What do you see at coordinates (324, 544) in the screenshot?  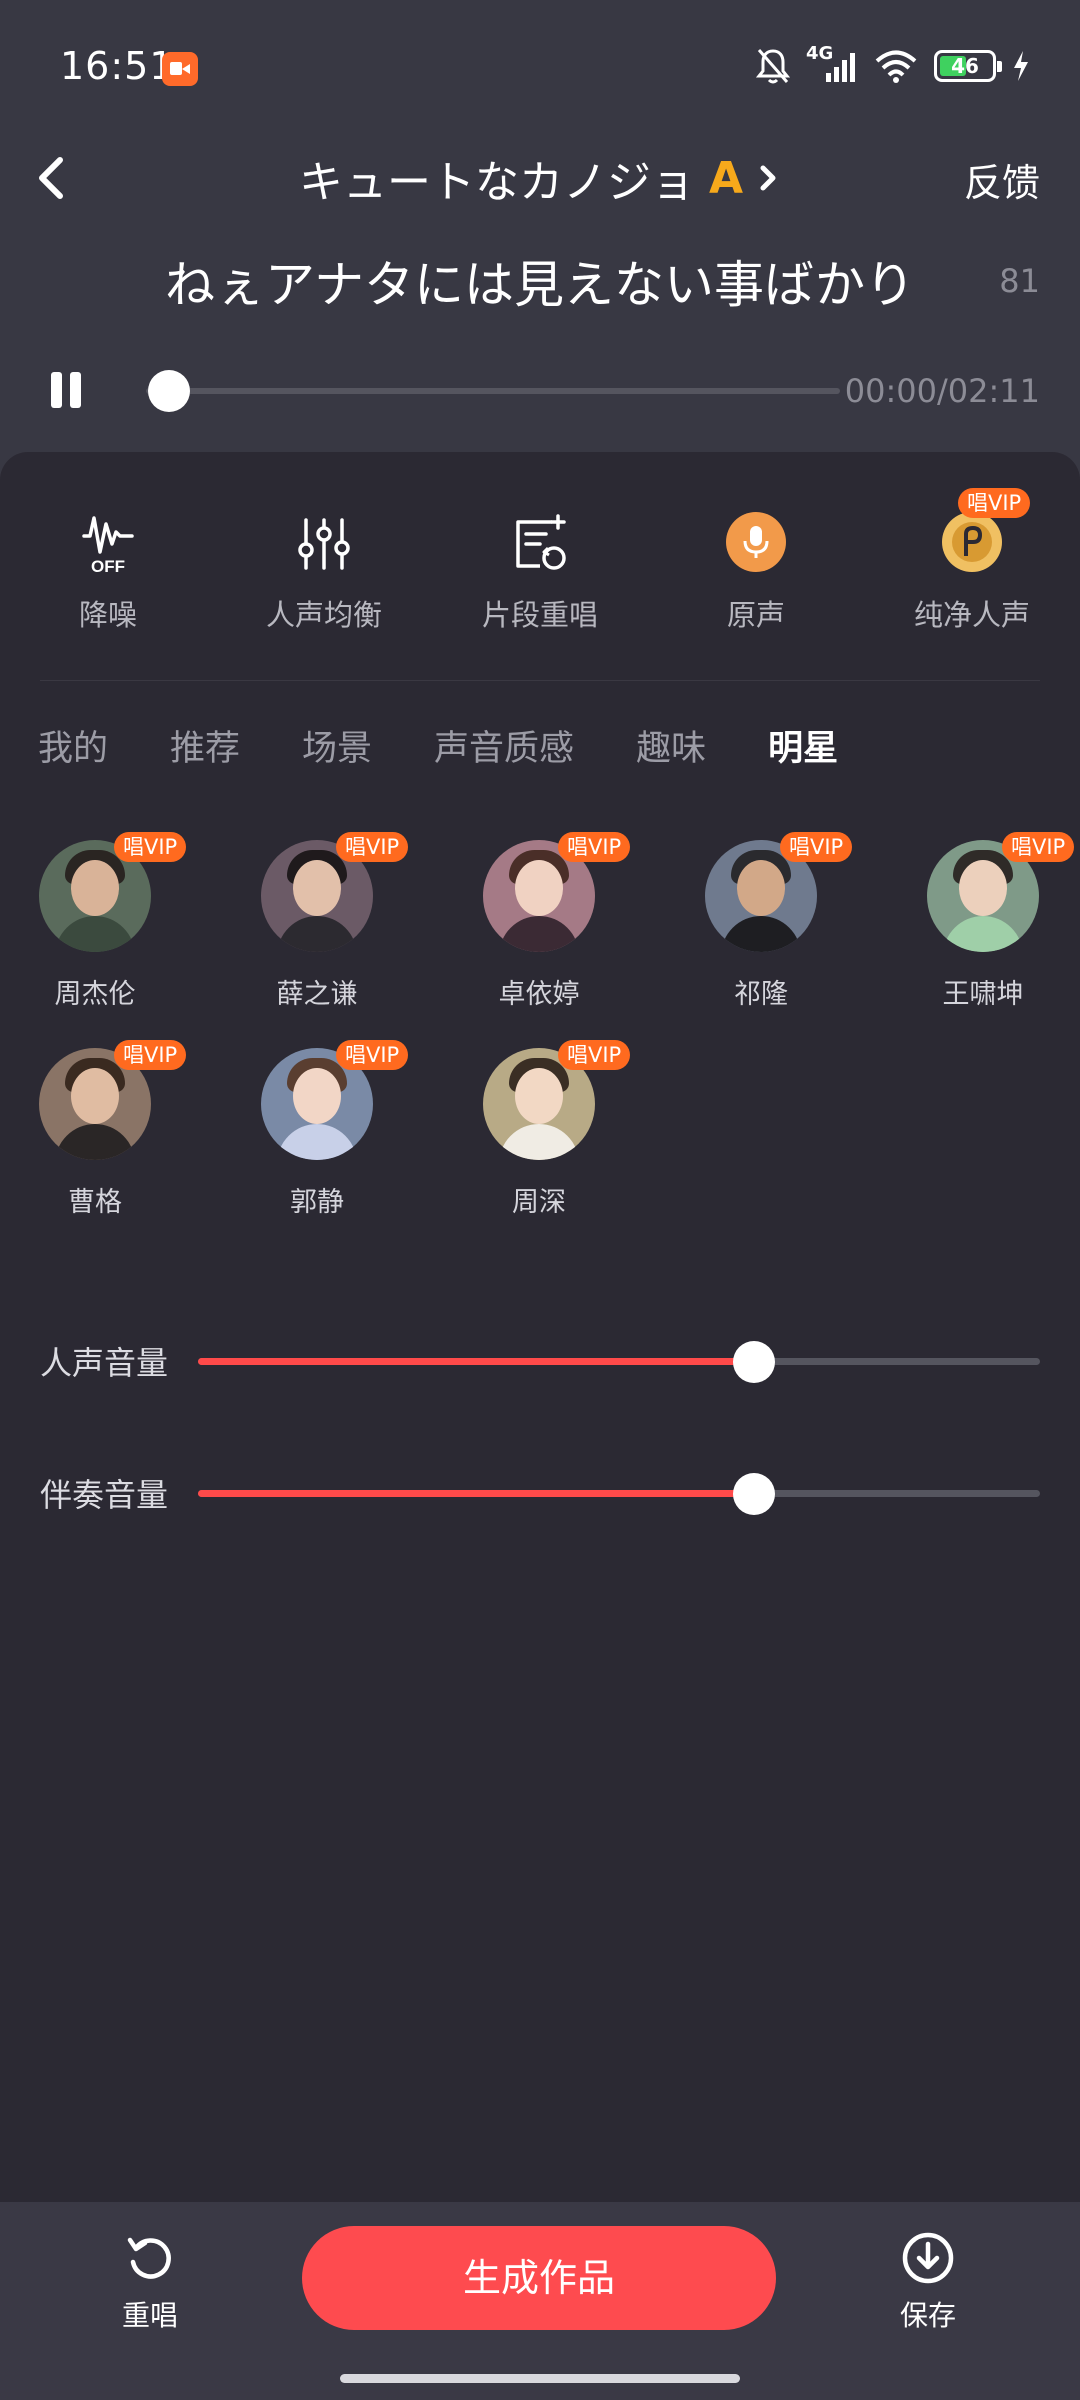 I see `equalizer-sliders-icon` at bounding box center [324, 544].